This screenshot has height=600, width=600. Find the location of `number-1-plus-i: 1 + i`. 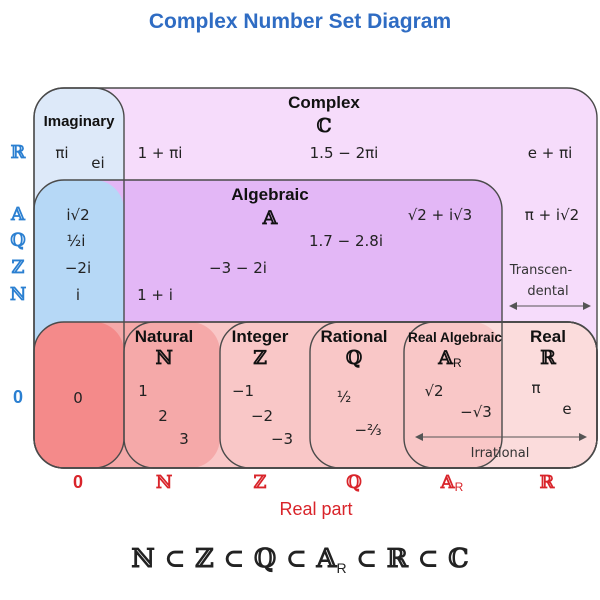

number-1-plus-i: 1 + i is located at coordinates (155, 295).